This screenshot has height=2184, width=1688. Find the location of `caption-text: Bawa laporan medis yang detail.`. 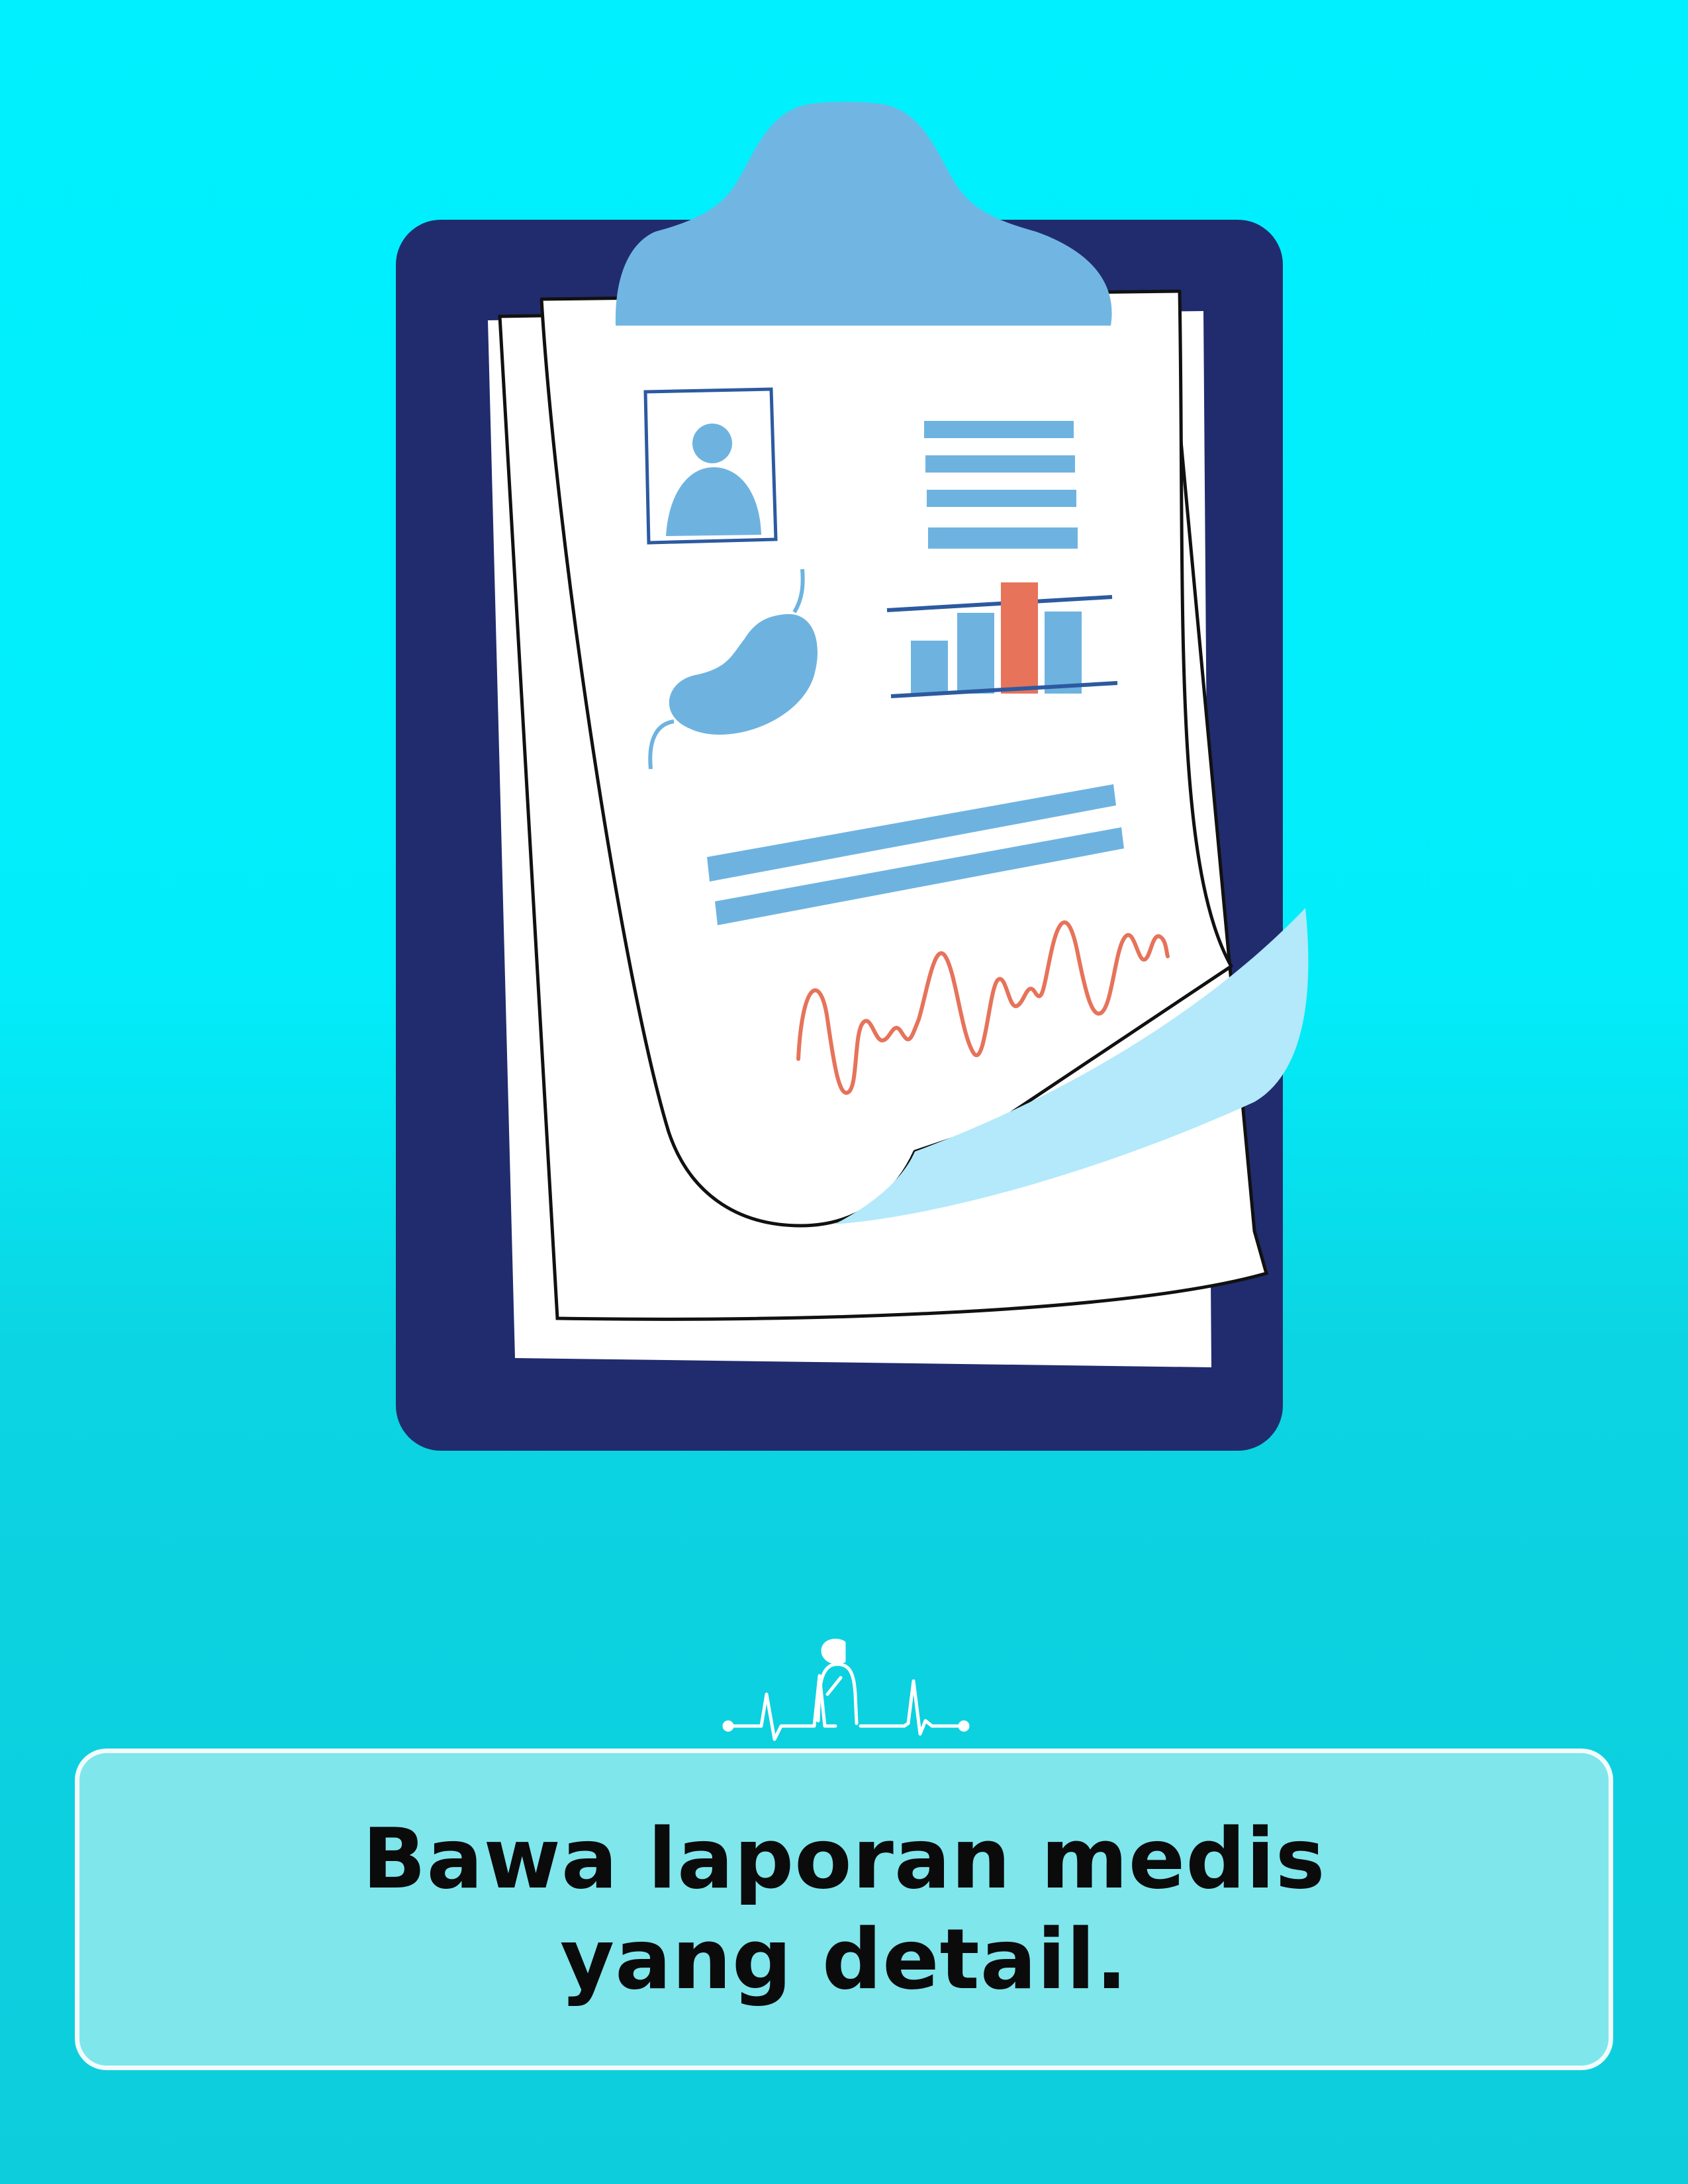

caption-text: Bawa laporan medis yang detail. is located at coordinates (844, 1909).